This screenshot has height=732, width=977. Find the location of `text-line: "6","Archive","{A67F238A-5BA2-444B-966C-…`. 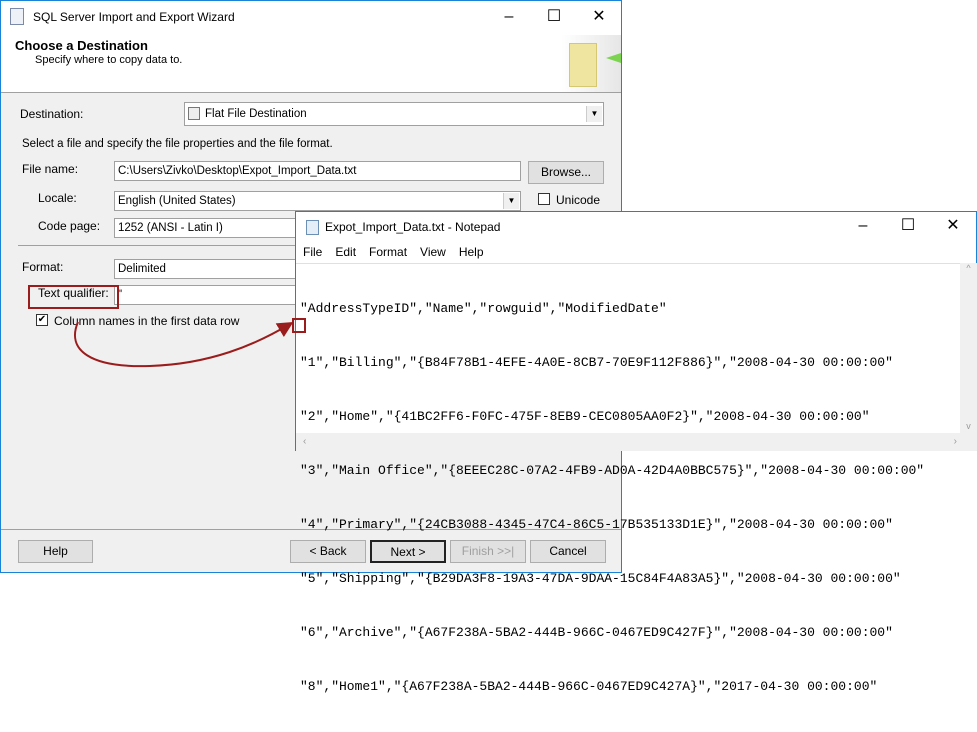

text-line: "6","Archive","{A67F238A-5BA2-444B-966C-… is located at coordinates (596, 632).